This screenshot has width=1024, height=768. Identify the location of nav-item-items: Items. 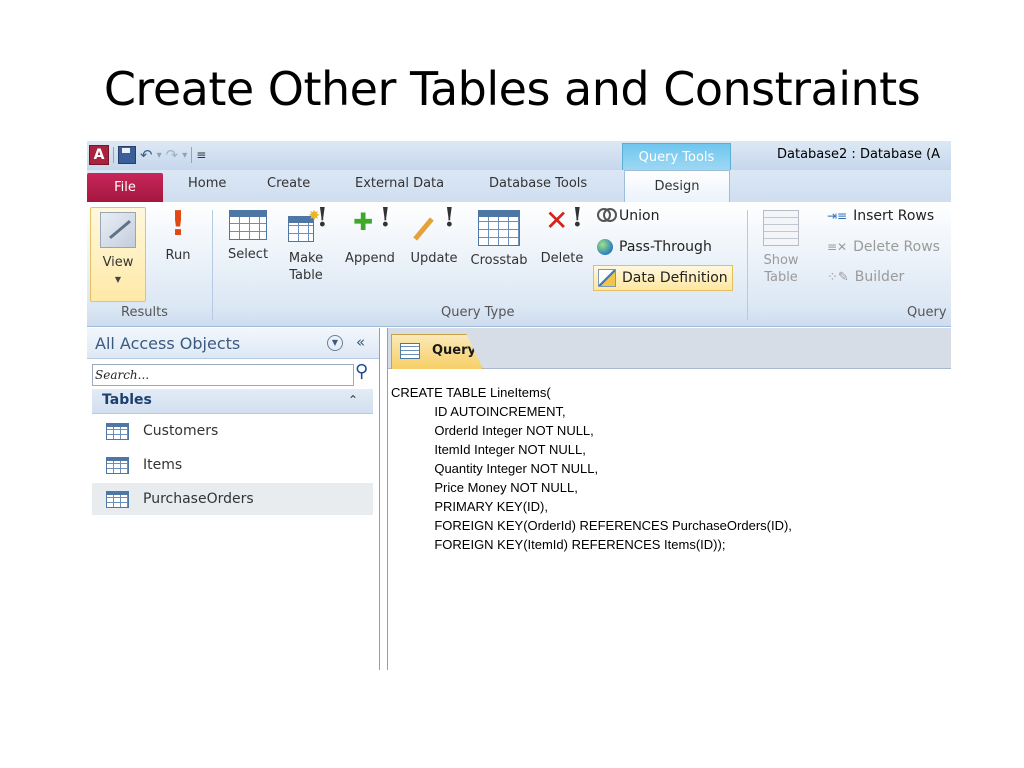
(232, 465).